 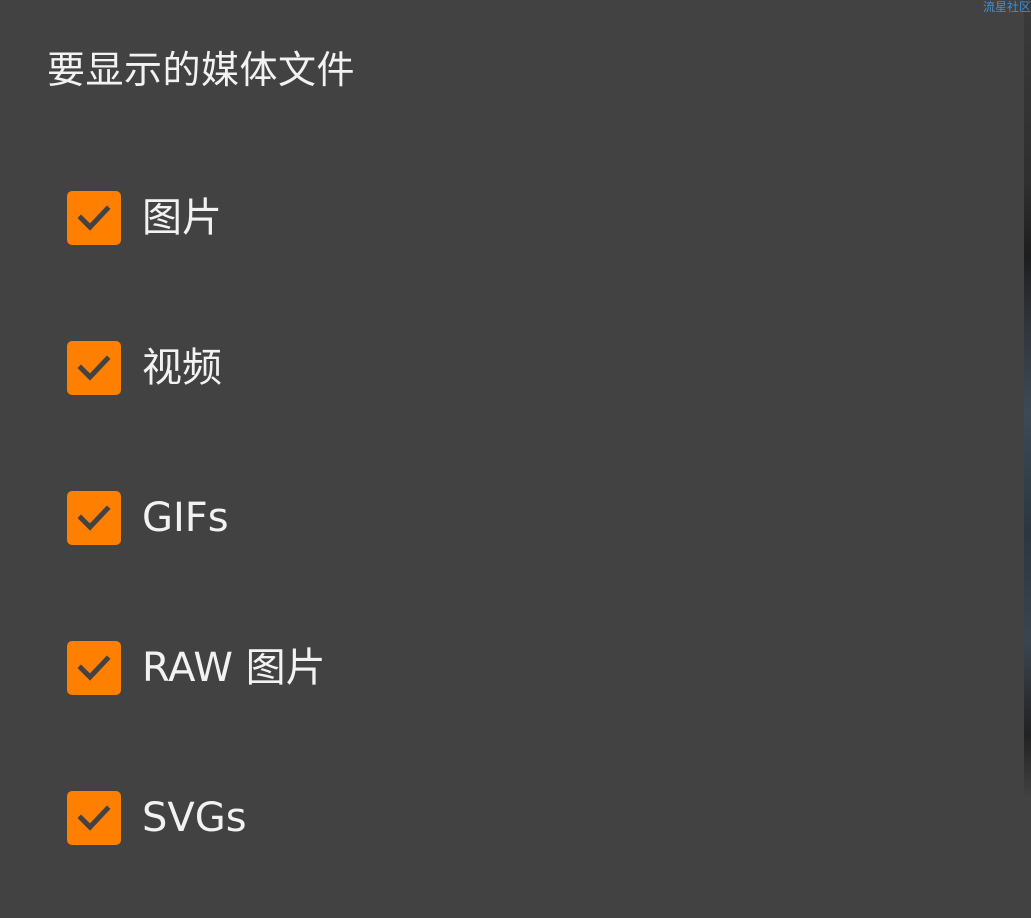 I want to click on gifs-checkbox, so click(x=94, y=518).